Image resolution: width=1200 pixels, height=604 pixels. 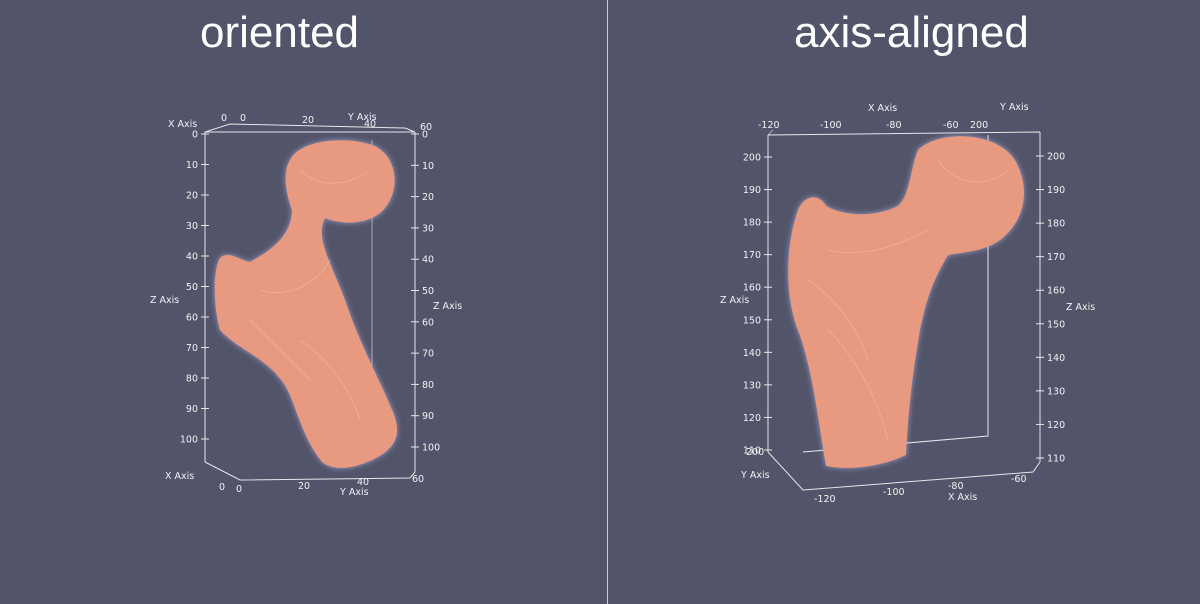 What do you see at coordinates (308, 120) in the screenshot?
I see `top-x-tick: 20` at bounding box center [308, 120].